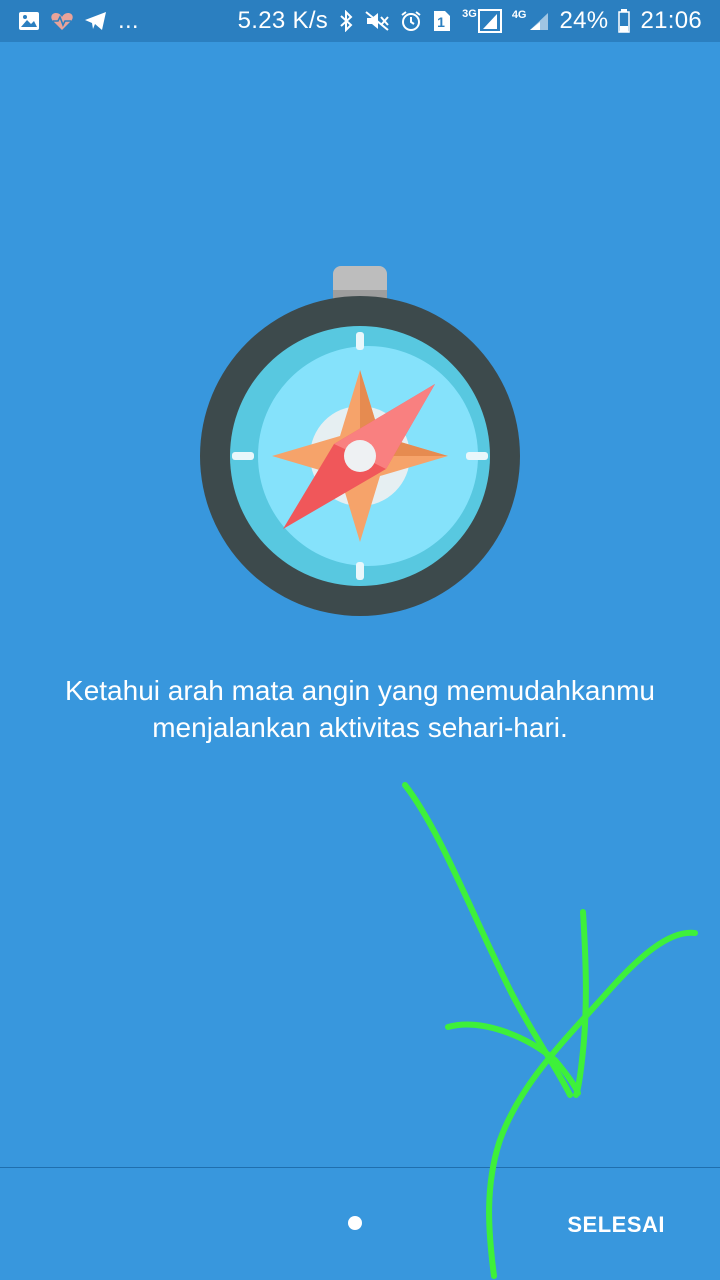 This screenshot has height=1280, width=720. I want to click on telegram-icon, so click(96, 21).